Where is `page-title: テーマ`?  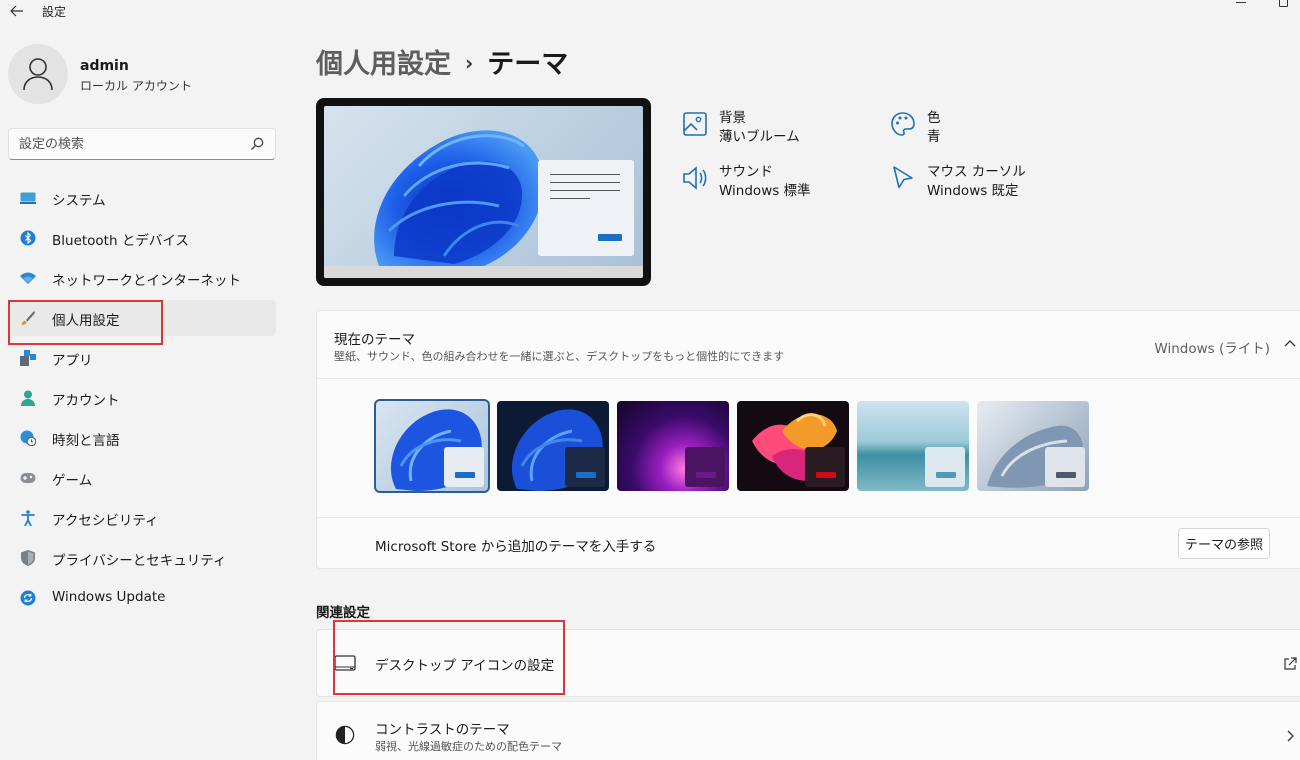
page-title: テーマ is located at coordinates (528, 64).